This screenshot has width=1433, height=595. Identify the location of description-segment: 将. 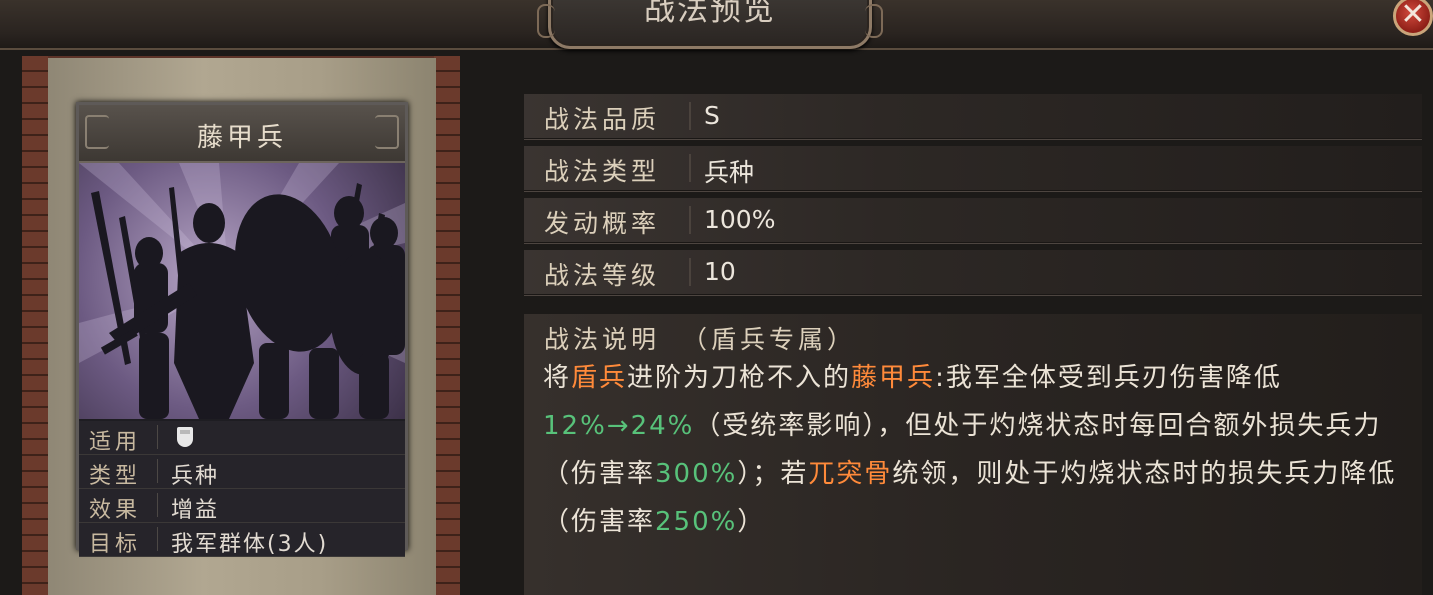
(557, 378).